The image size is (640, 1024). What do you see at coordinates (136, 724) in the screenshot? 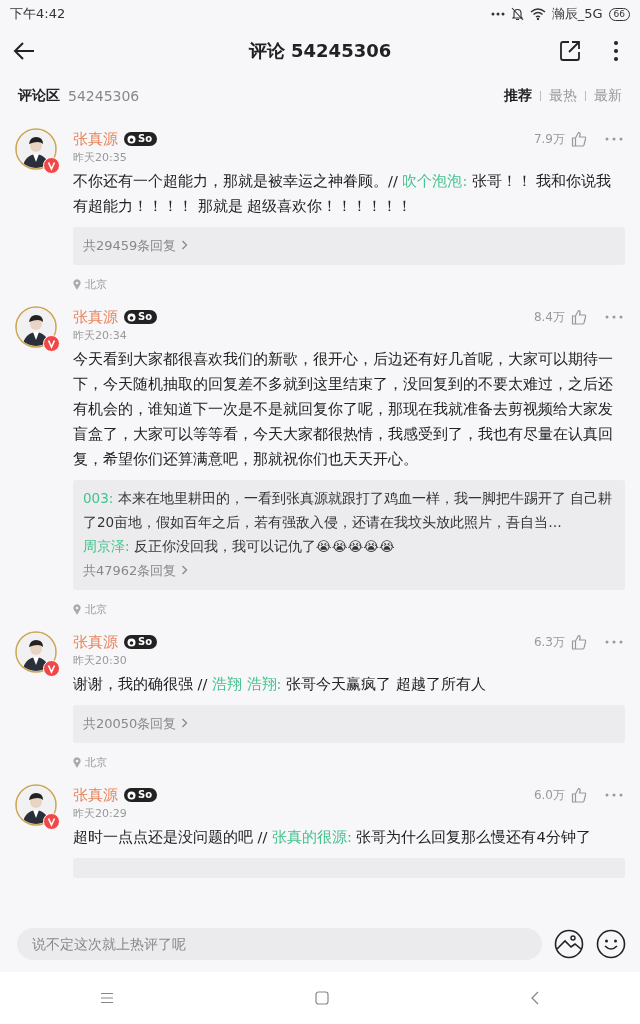
I see `reply-count-link: 共20050条回复` at bounding box center [136, 724].